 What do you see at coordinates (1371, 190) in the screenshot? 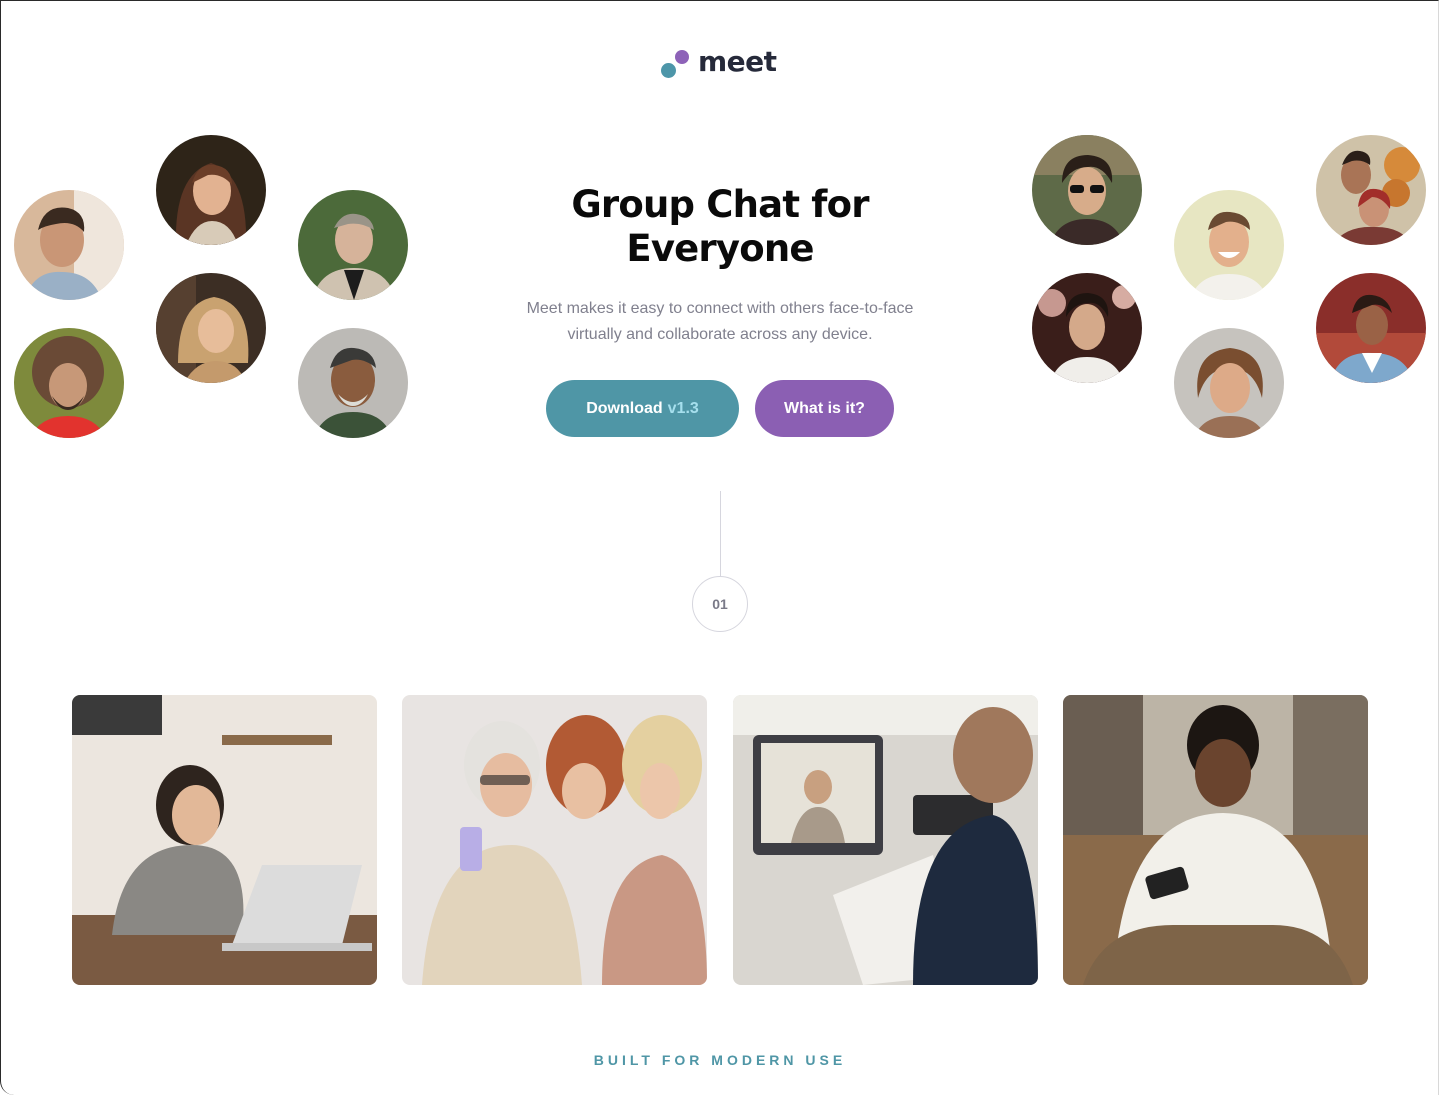
I see `avatar-couple` at bounding box center [1371, 190].